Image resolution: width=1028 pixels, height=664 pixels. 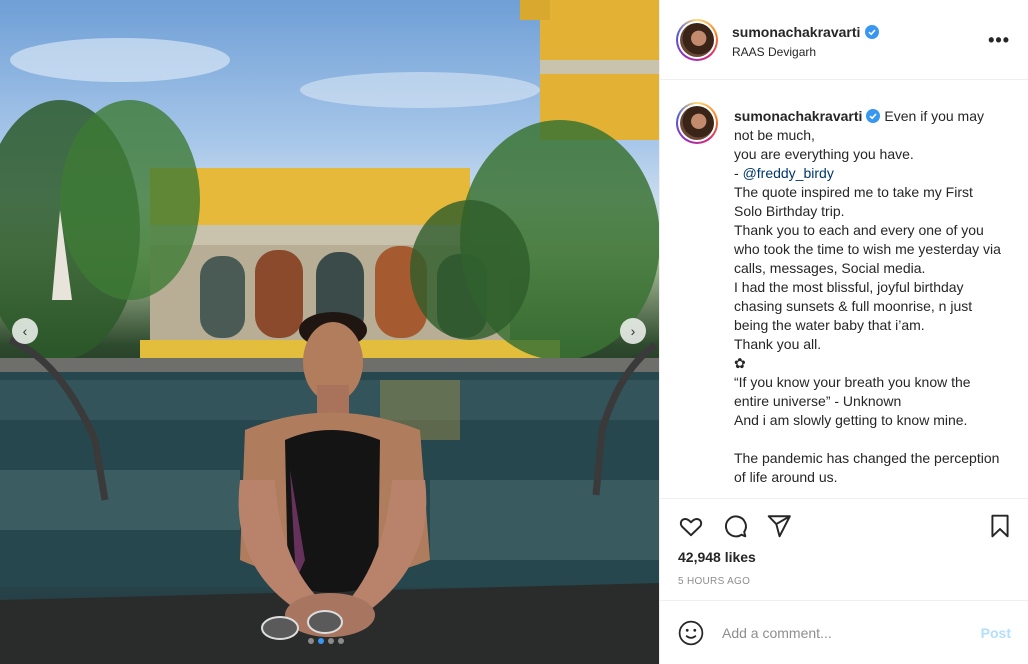 I want to click on comment-bar: Post, so click(x=844, y=632).